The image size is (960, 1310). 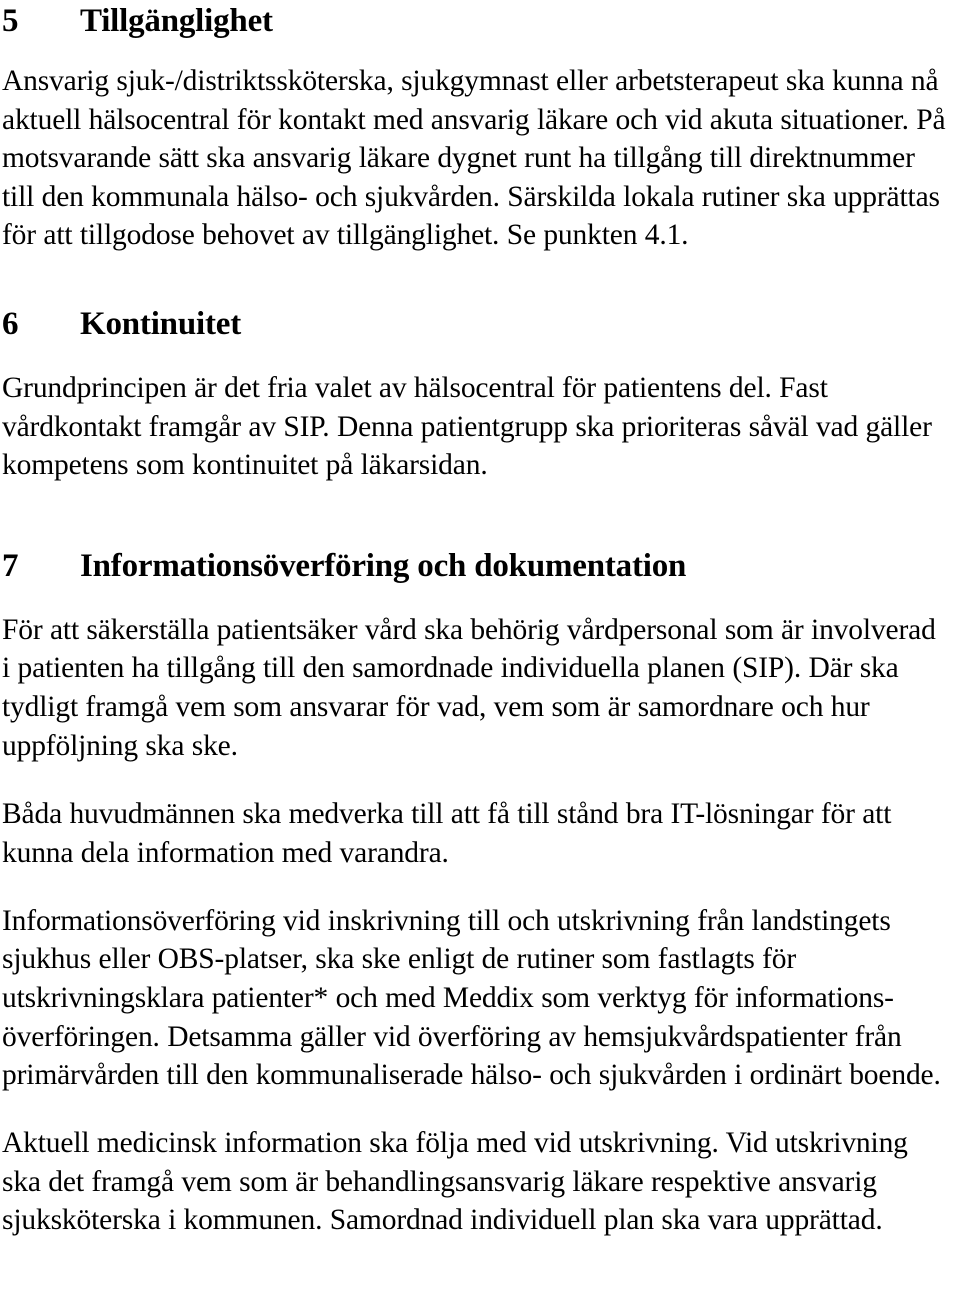 I want to click on section-title-7: Informationsöverföring och dokumentation, so click(x=383, y=565).